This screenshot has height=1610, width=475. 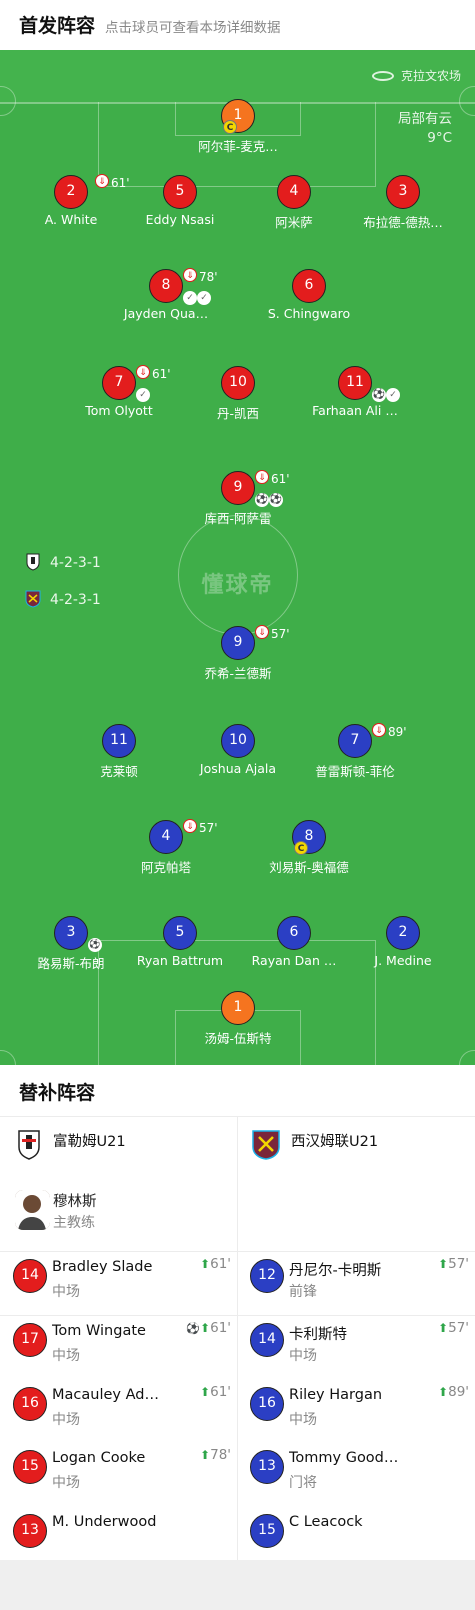 I want to click on player-away-10: 10 Joshua Ajala, so click(x=238, y=750).